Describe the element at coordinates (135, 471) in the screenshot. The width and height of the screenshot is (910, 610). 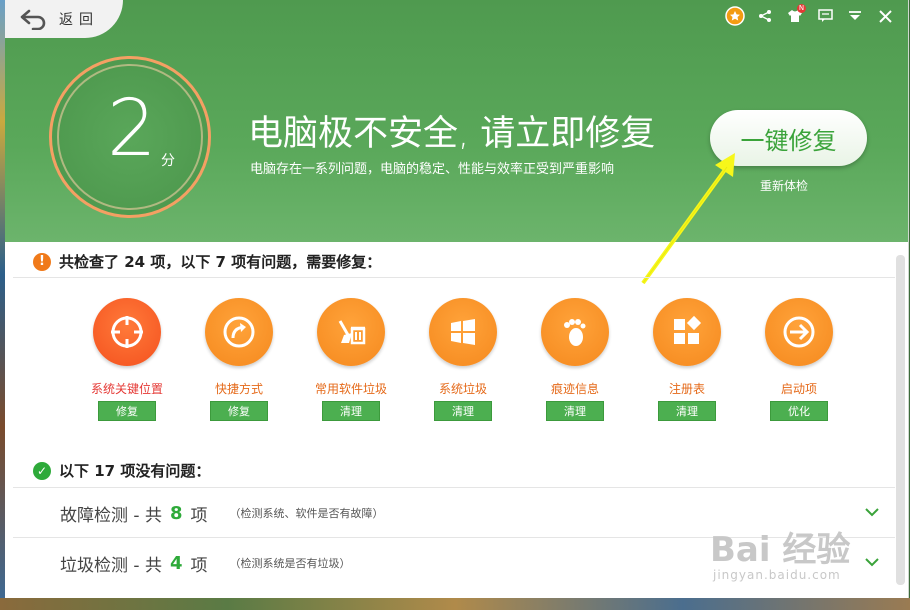
I see `ok-title-text: 以下 17 项没有问题：` at that location.